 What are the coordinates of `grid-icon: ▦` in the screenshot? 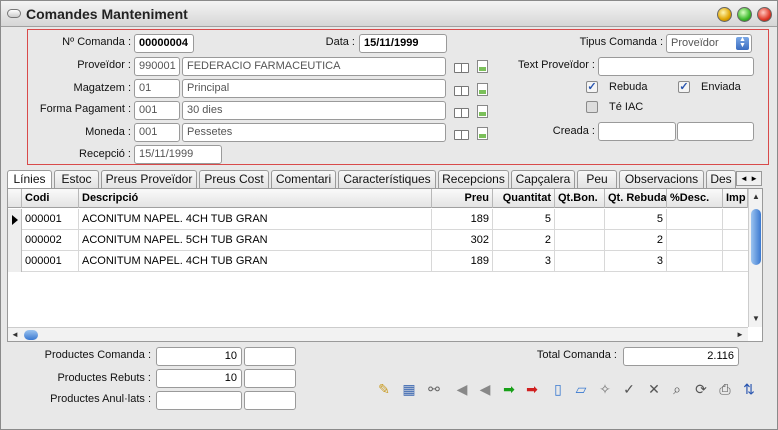 It's located at (409, 389).